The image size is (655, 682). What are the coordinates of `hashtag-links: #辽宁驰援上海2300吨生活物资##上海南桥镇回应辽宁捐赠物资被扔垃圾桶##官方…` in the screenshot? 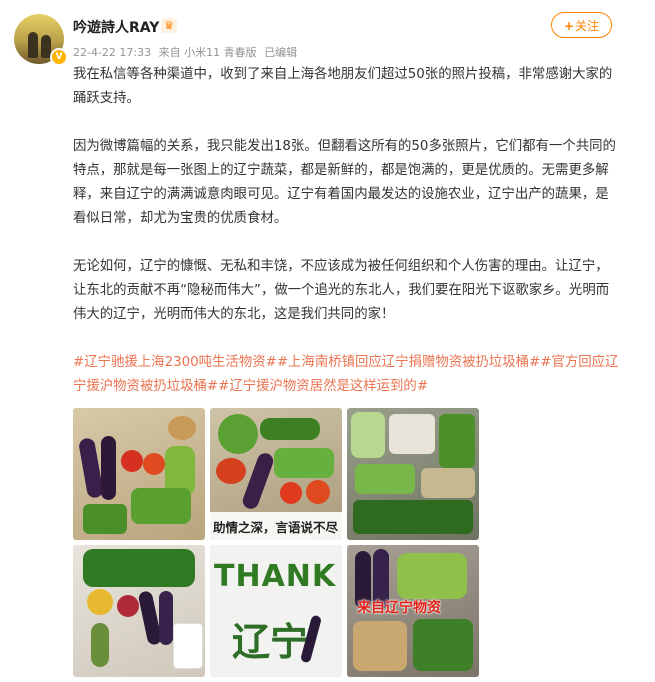 It's located at (347, 375).